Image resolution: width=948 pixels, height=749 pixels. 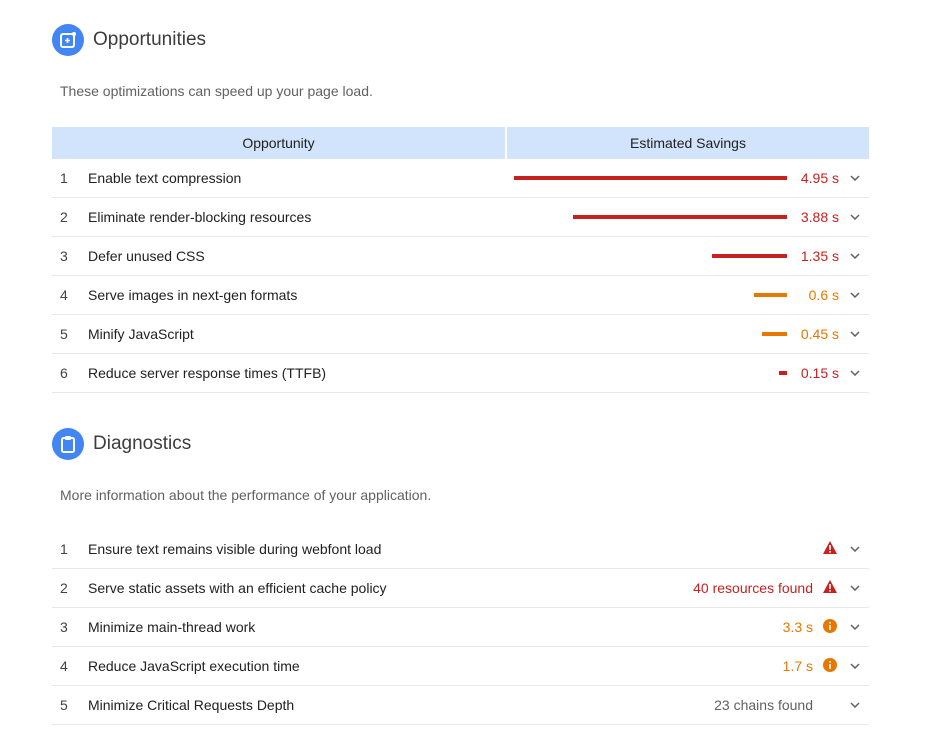 What do you see at coordinates (193, 295) in the screenshot?
I see `opportunity-label: Serve images in next-gen formats` at bounding box center [193, 295].